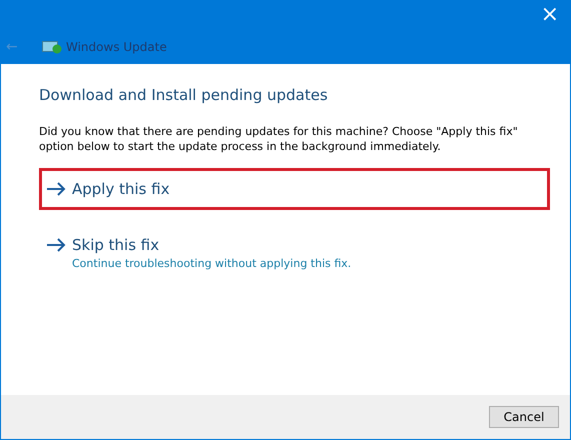 This screenshot has height=440, width=571. What do you see at coordinates (116, 245) in the screenshot?
I see `option-label: Skip this fix` at bounding box center [116, 245].